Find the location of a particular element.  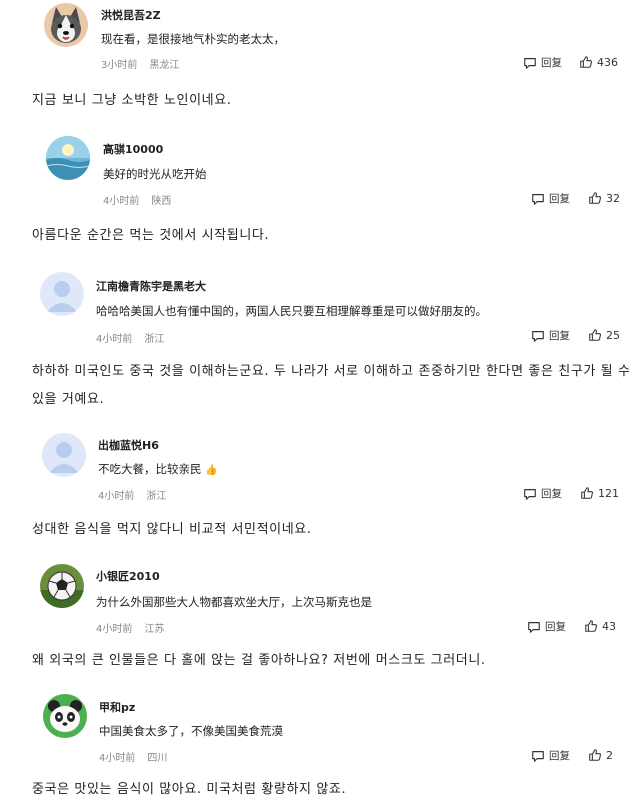

translation-text: 성대한 음식을 먹지 않다니 비교적 서민적이네요. is located at coordinates (172, 529).